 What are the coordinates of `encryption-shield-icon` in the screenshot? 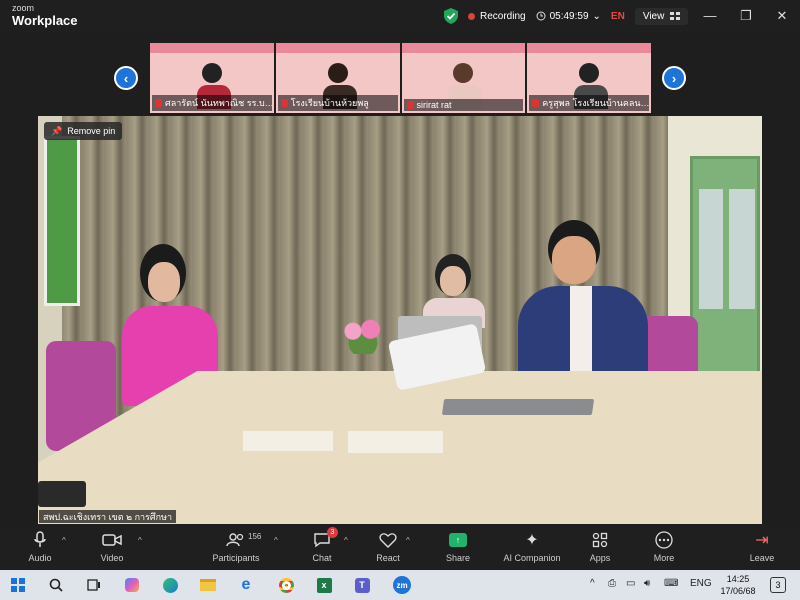 It's located at (451, 16).